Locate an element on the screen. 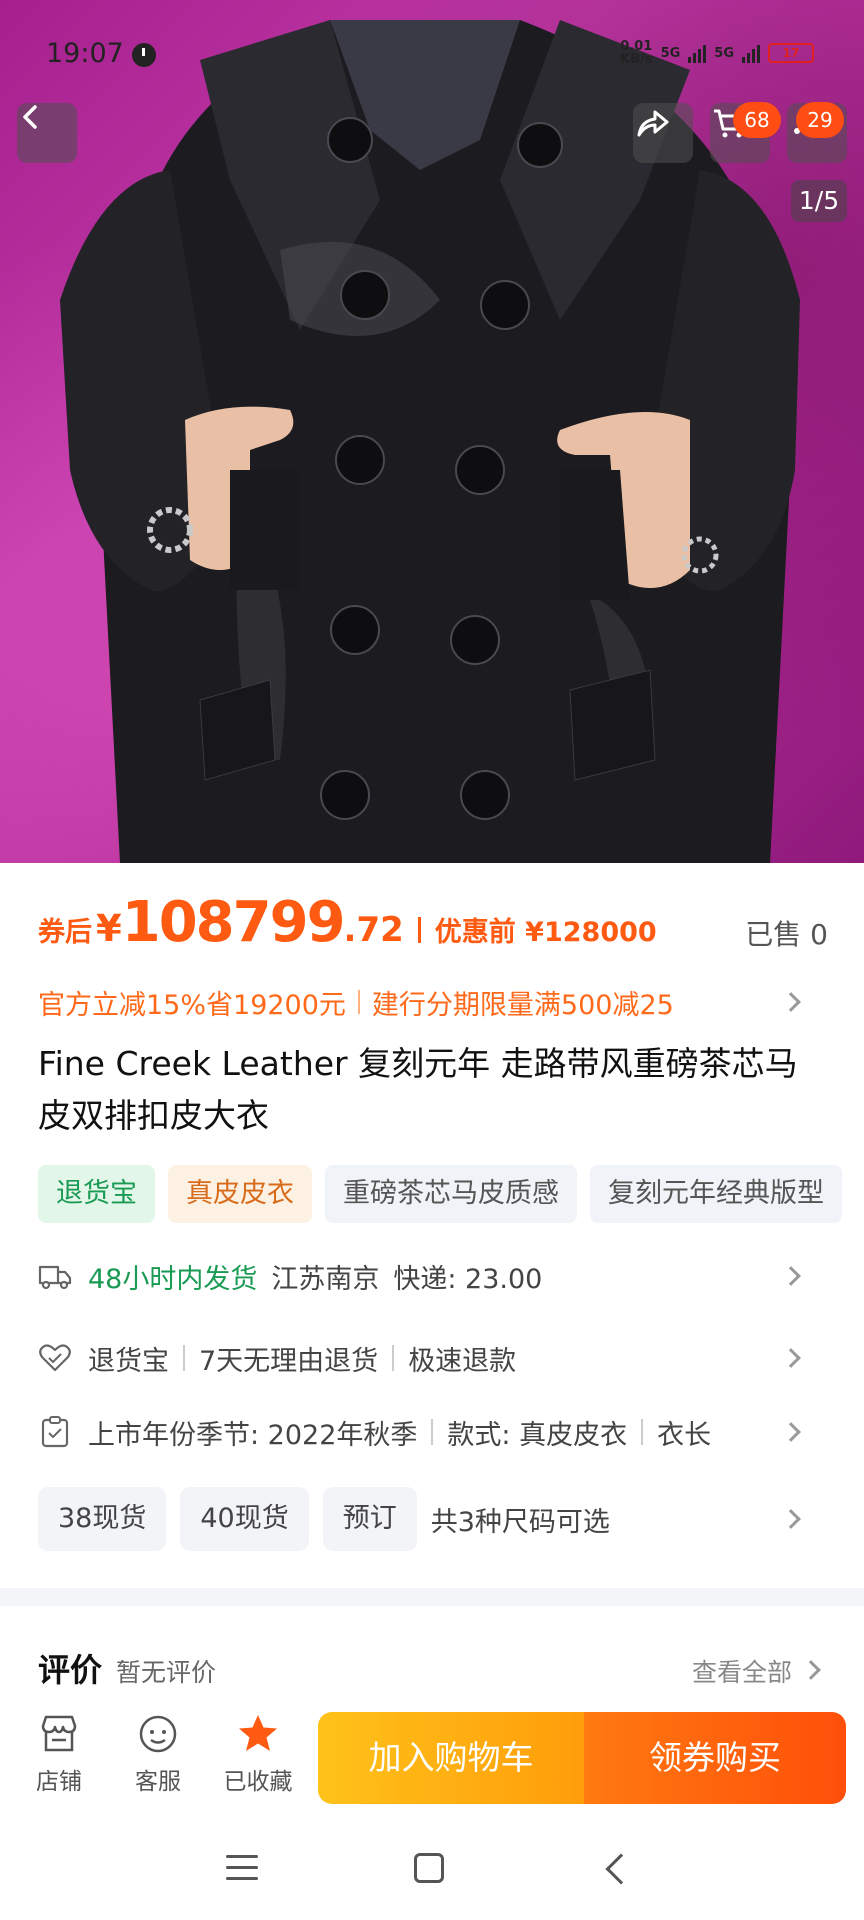  tag-genuine-leather: 真皮皮衣 is located at coordinates (240, 1194).